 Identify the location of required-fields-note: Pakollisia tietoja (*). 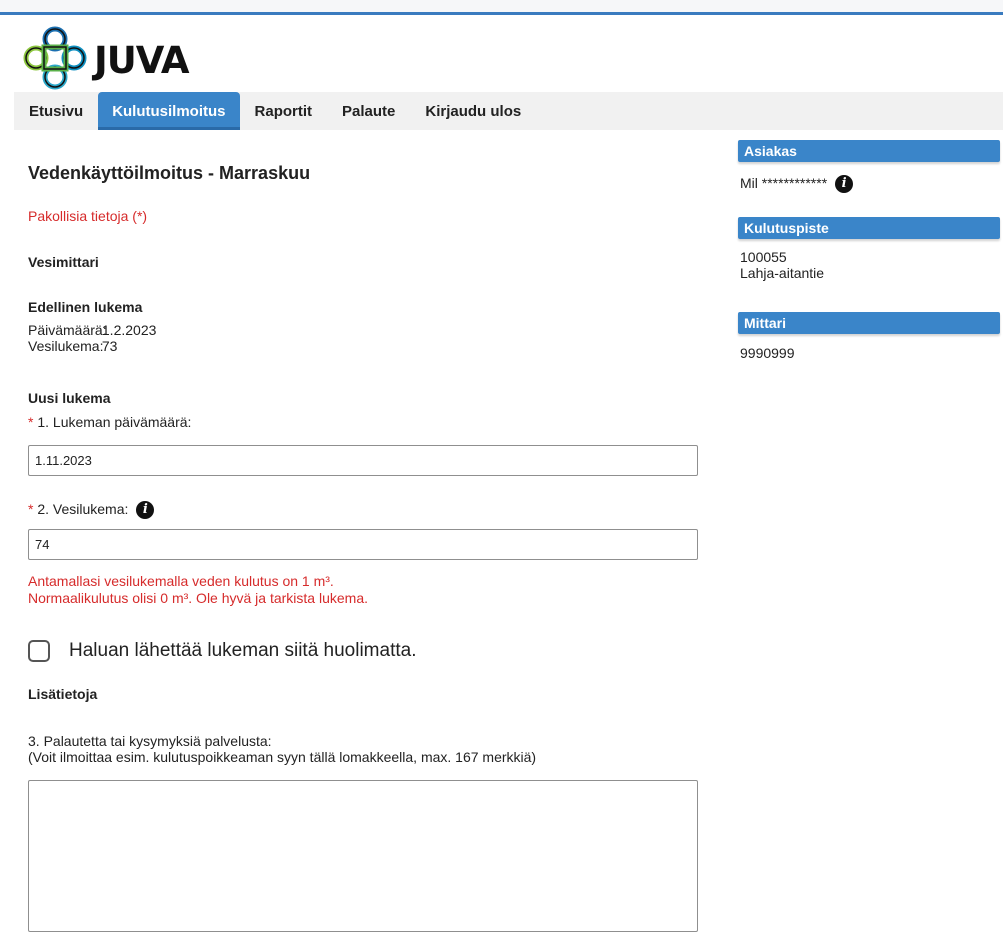
(88, 216).